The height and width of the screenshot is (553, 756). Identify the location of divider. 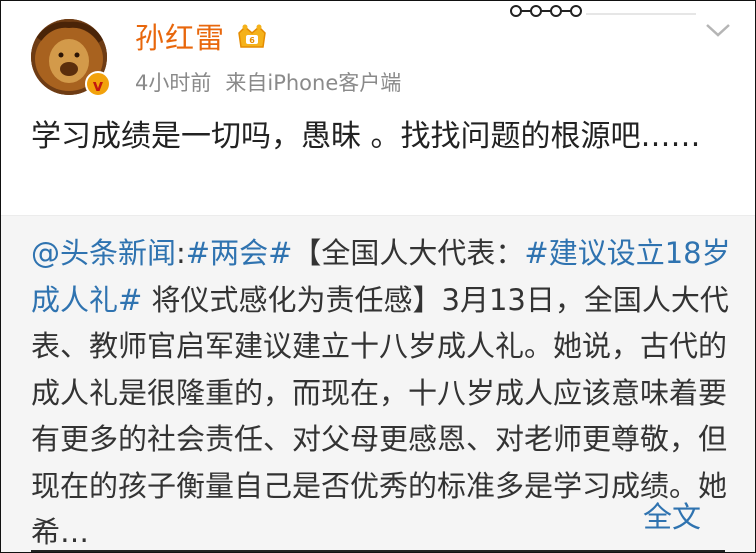
(378, 551).